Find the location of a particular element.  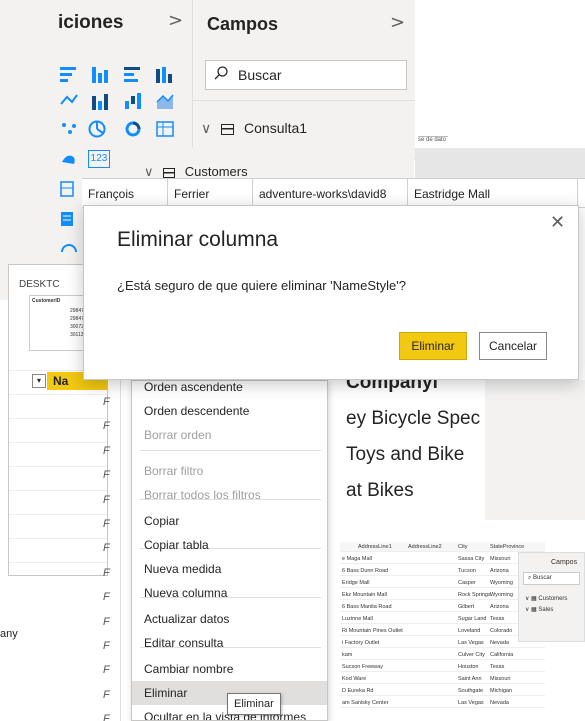

column-chart-icon is located at coordinates (101, 74).